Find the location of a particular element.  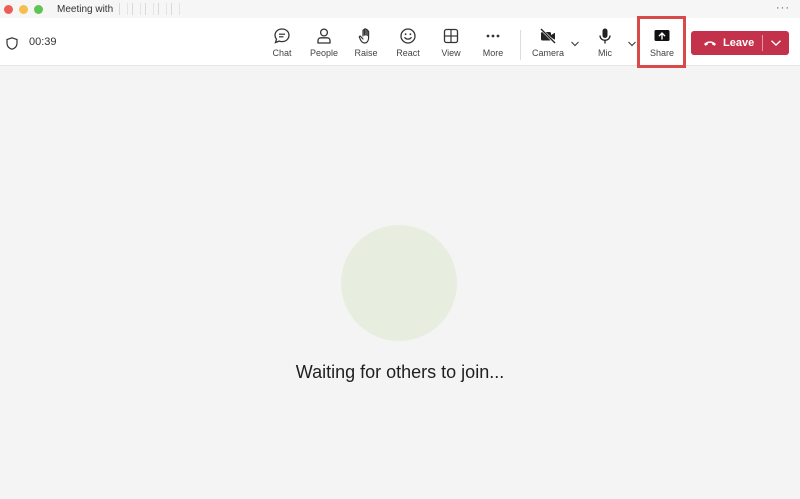

mic-options-chevron-icon is located at coordinates (632, 44).